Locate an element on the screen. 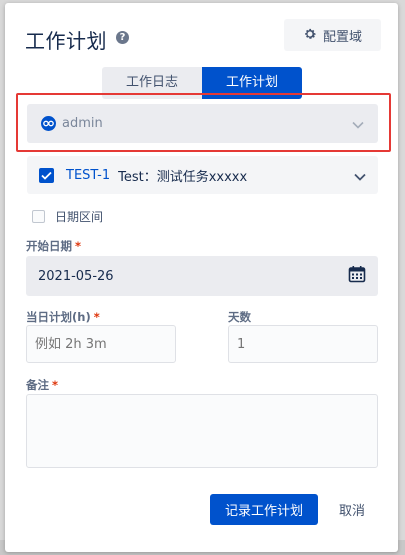 This screenshot has height=555, width=405. cancel-button: 取消 is located at coordinates (352, 509).